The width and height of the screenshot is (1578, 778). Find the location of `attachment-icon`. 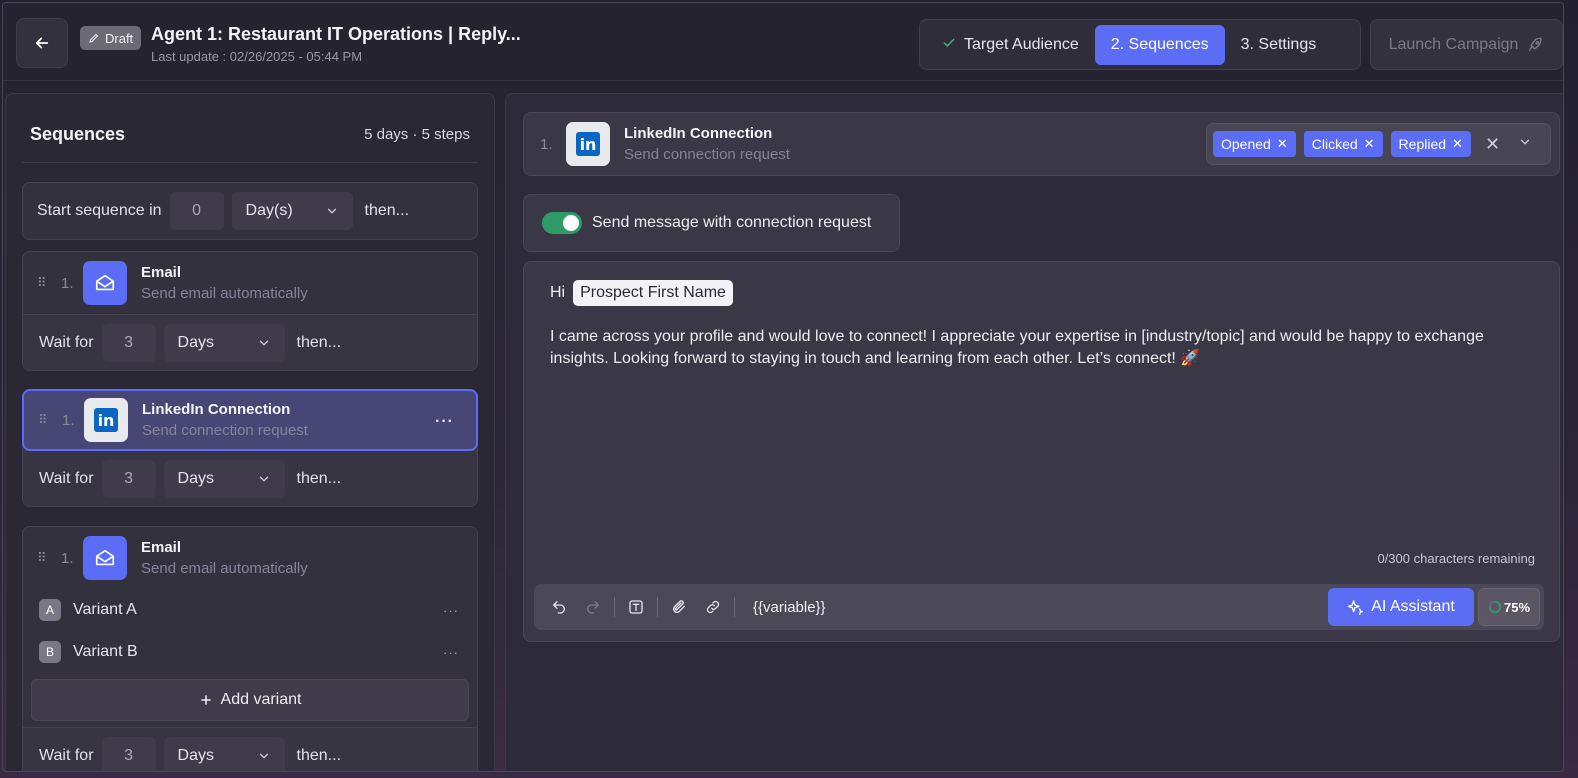

attachment-icon is located at coordinates (679, 607).